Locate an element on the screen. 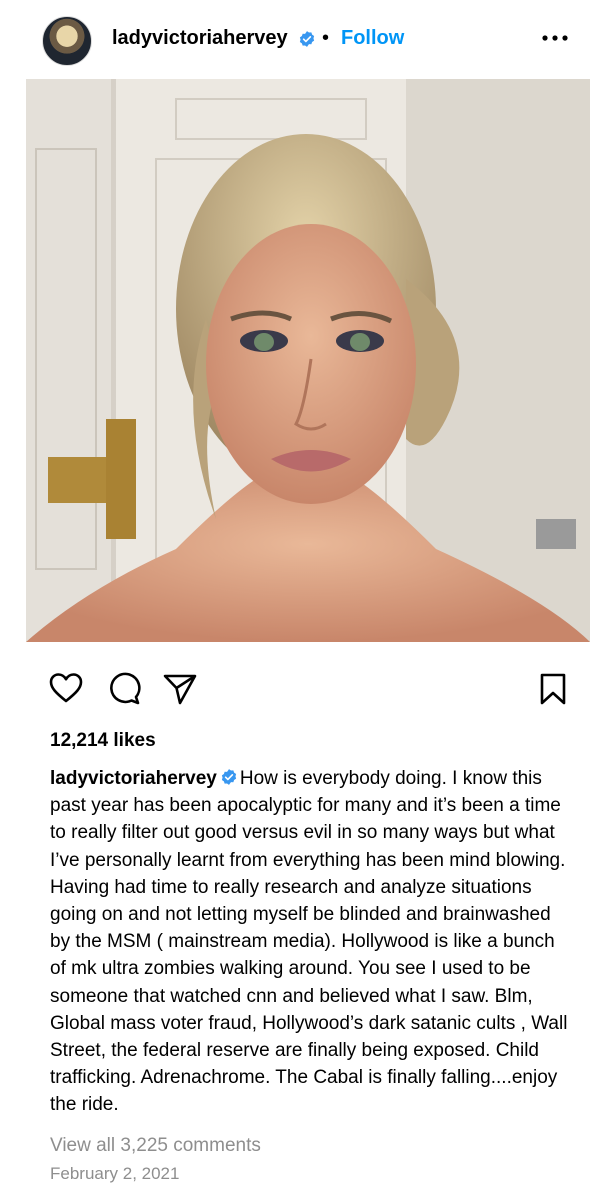 The image size is (595, 1199). avatar is located at coordinates (67, 41).